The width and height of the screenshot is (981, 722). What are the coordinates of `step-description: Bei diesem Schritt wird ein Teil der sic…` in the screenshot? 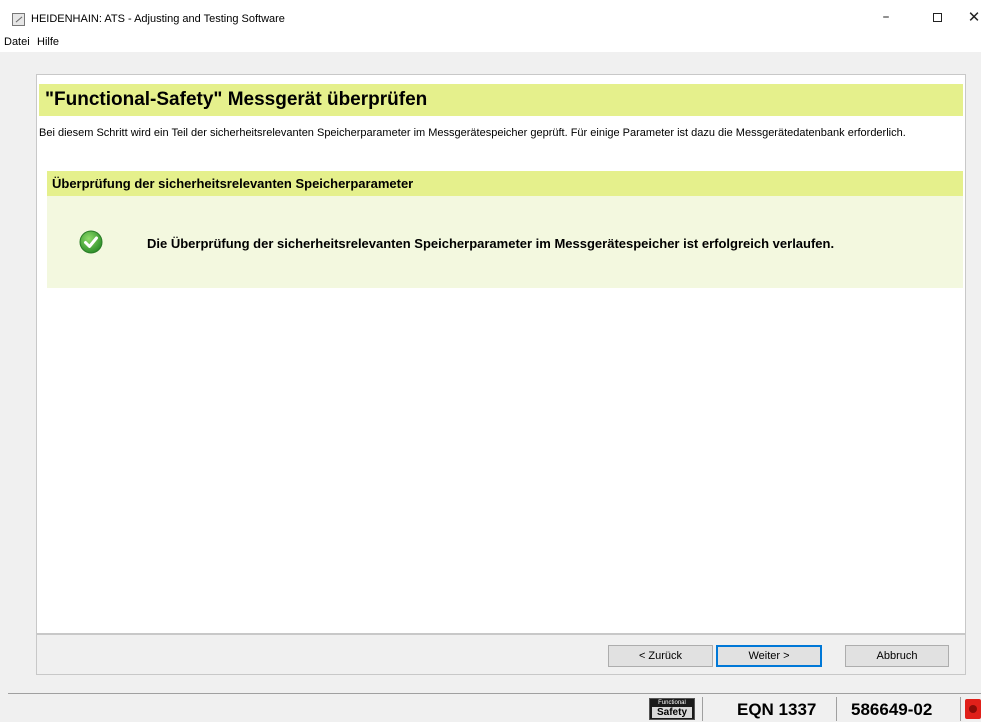 It's located at (472, 133).